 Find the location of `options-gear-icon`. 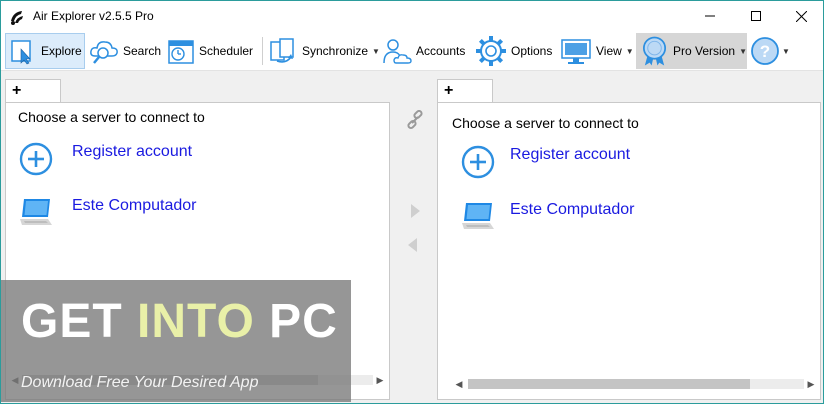

options-gear-icon is located at coordinates (491, 51).